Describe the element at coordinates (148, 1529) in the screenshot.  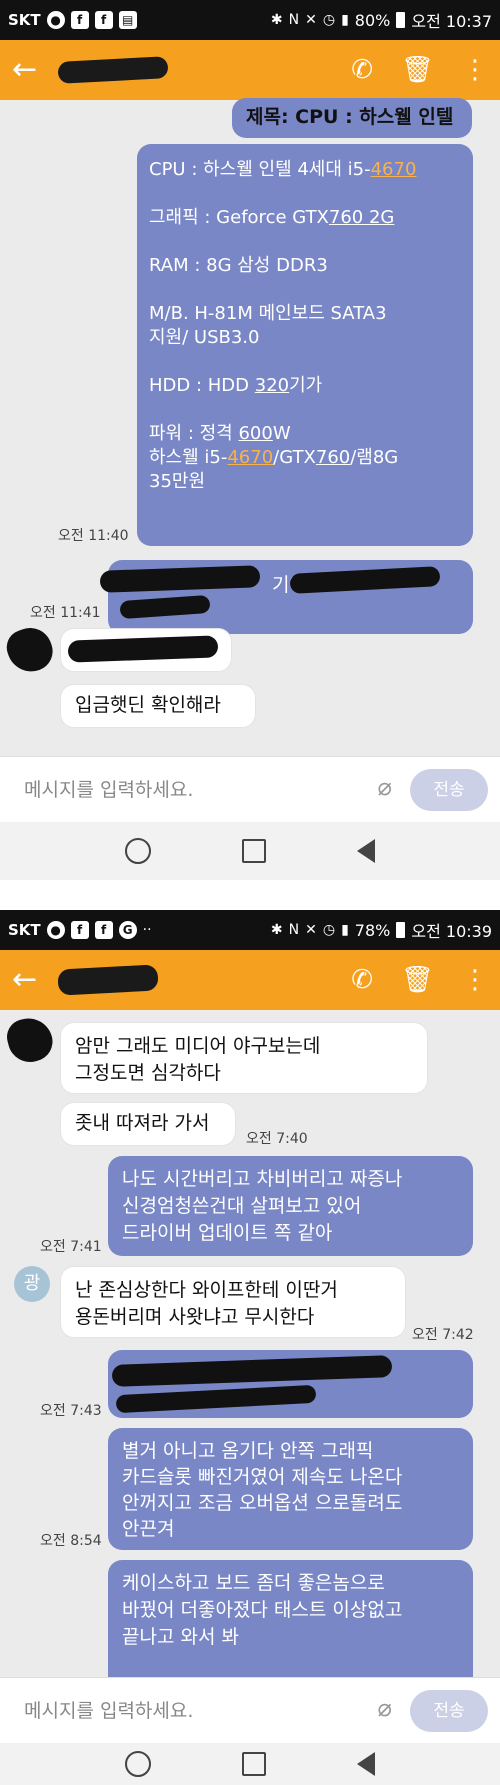
I see `message-line: 안끈겨` at that location.